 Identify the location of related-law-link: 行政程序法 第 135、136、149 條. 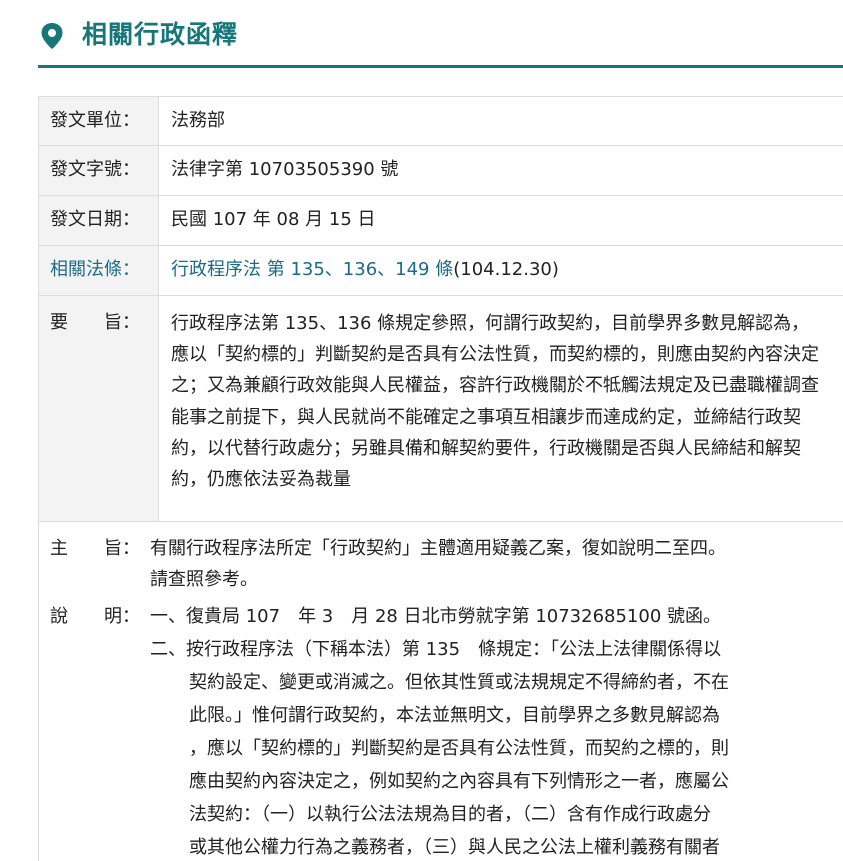
(312, 269).